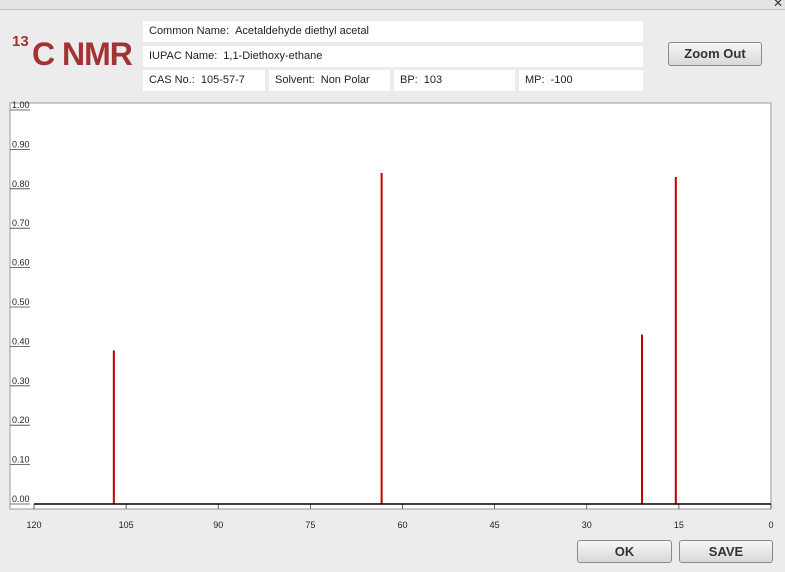  What do you see at coordinates (402, 525) in the screenshot?
I see `x-tick-label: 60` at bounding box center [402, 525].